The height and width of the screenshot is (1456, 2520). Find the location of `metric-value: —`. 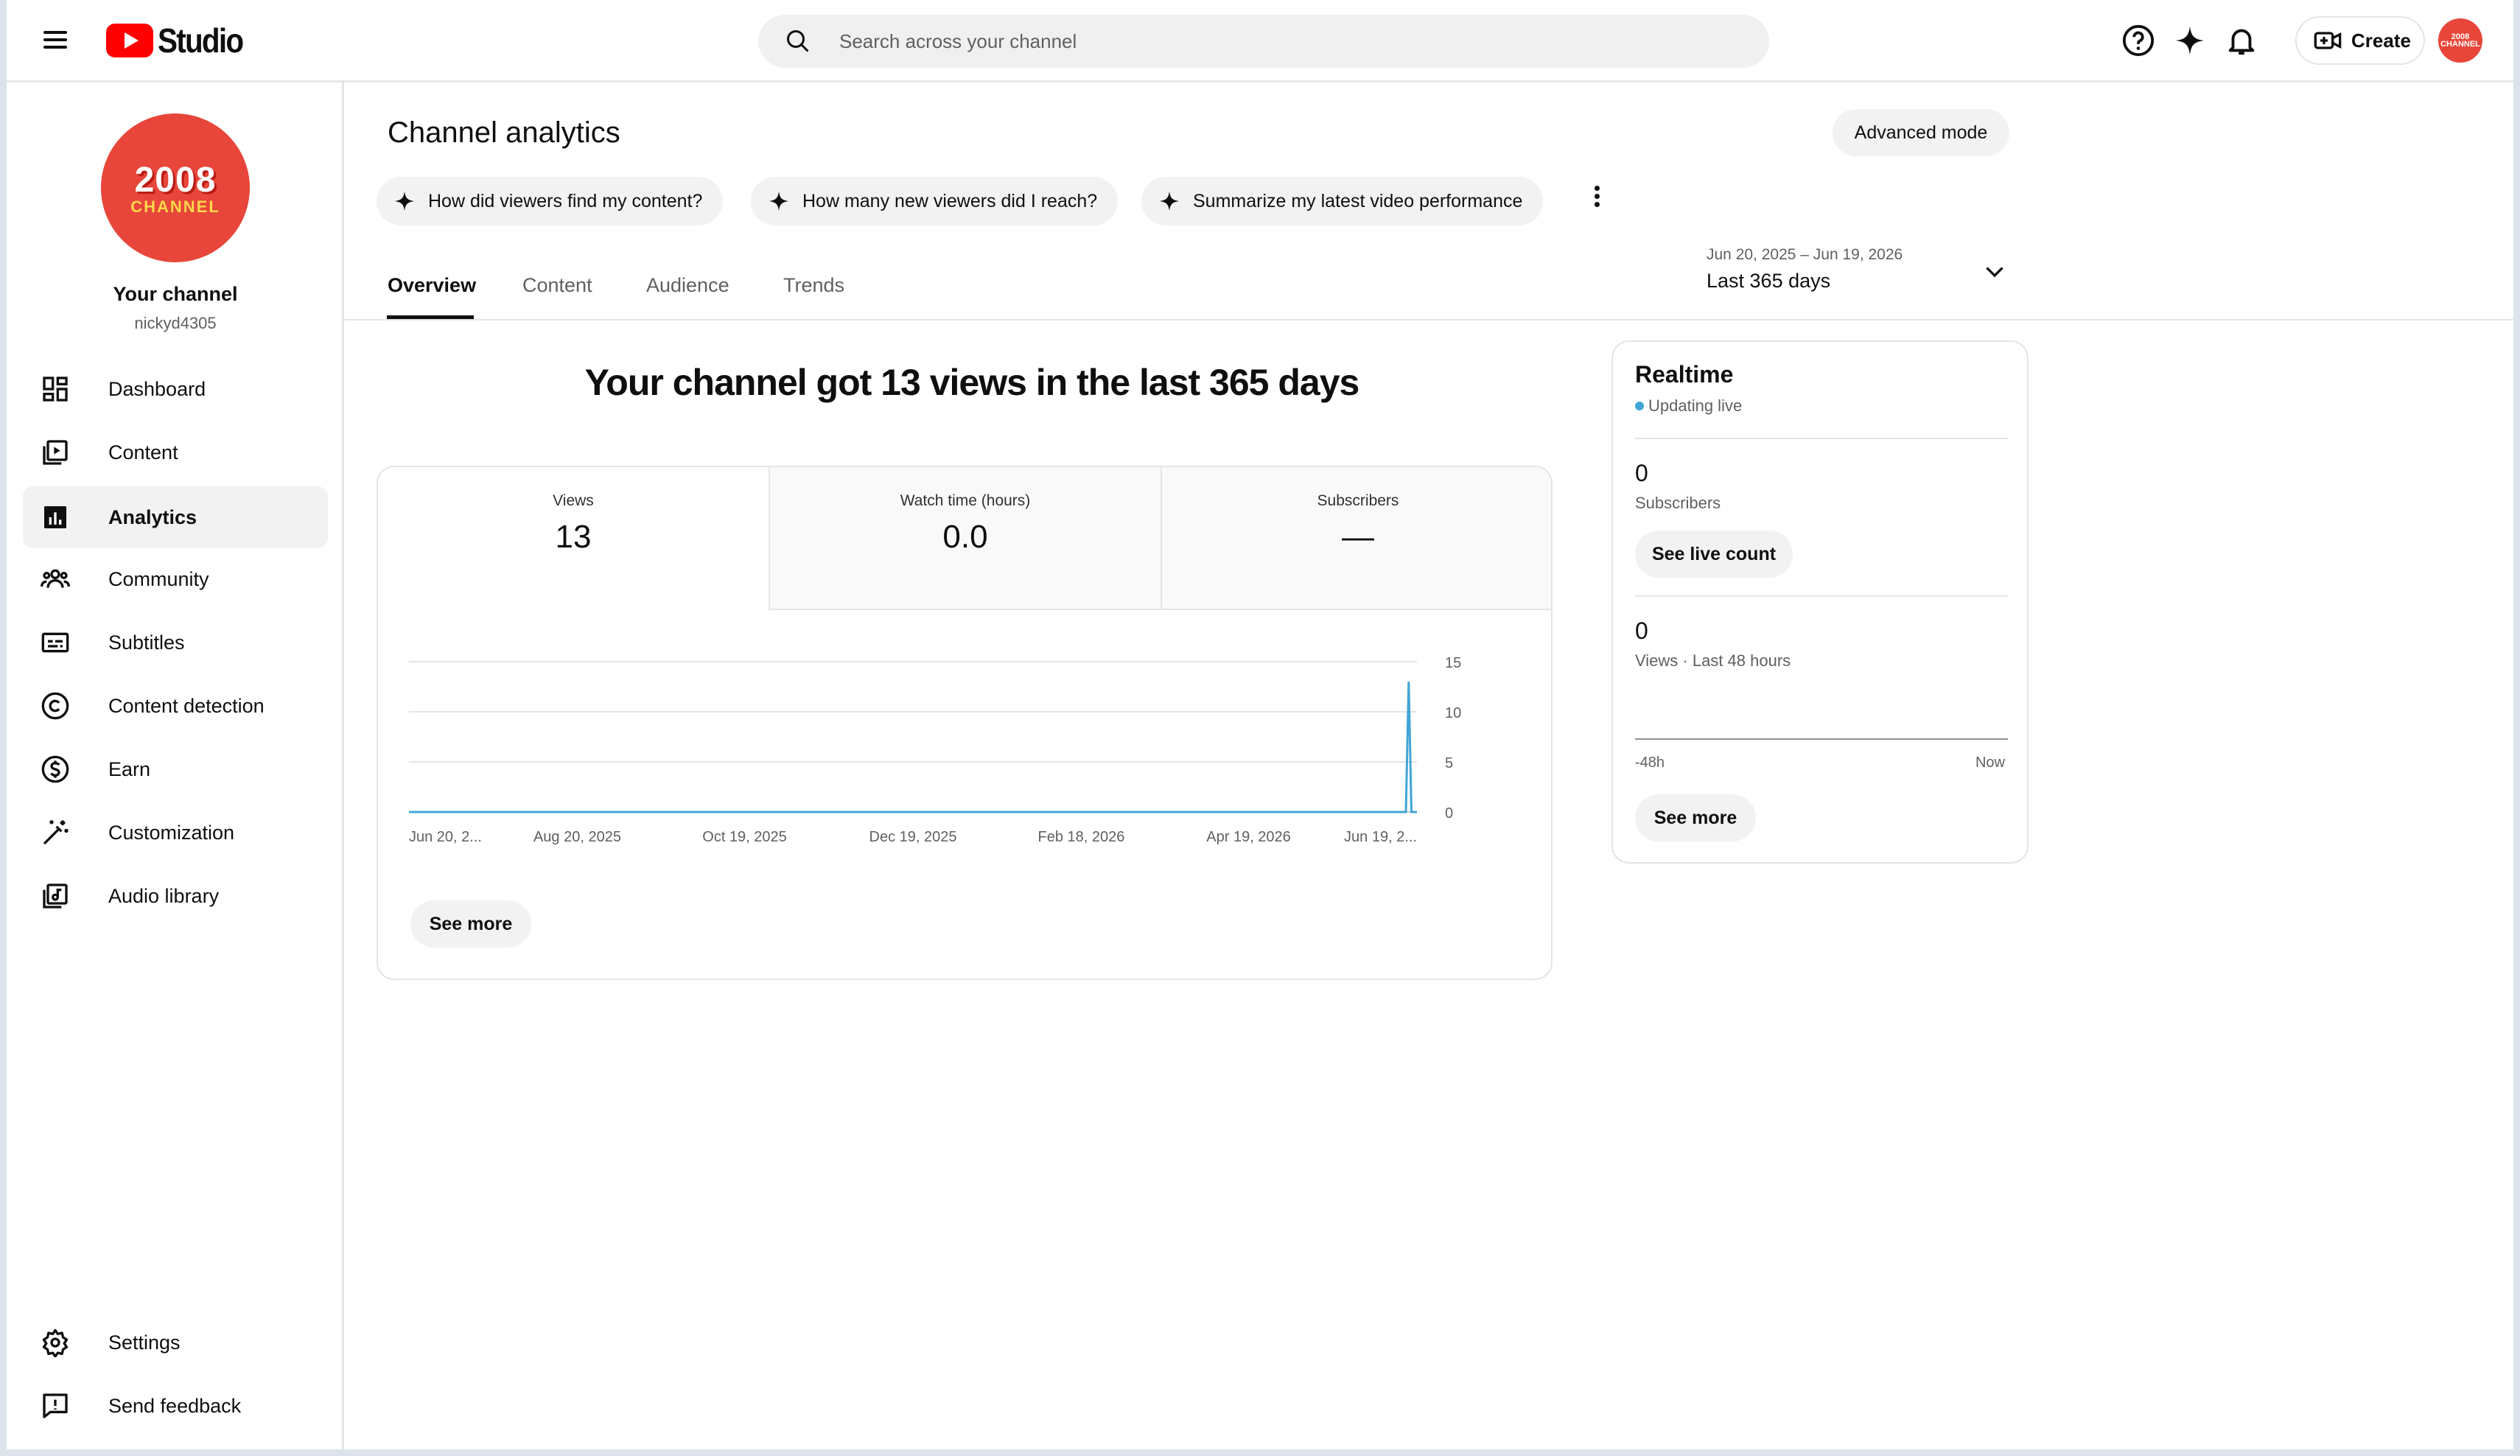

metric-value: — is located at coordinates (1358, 537).